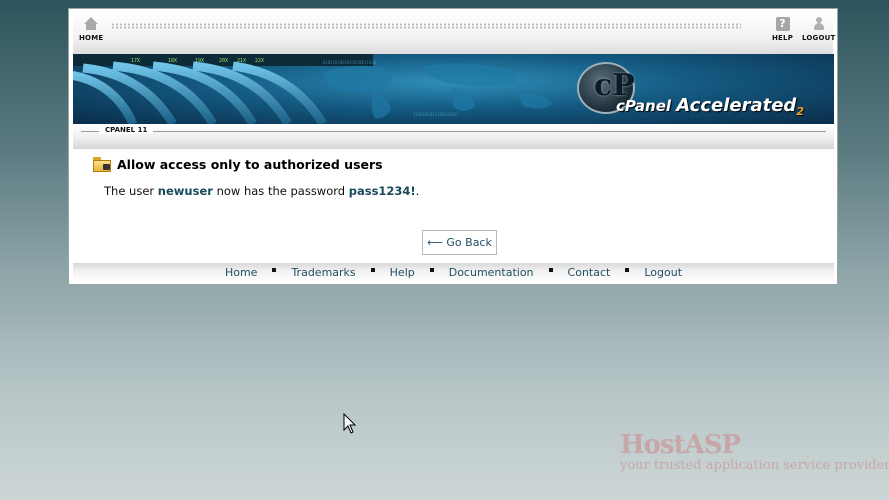  Describe the element at coordinates (680, 445) in the screenshot. I see `watermark-title: HostASP` at that location.